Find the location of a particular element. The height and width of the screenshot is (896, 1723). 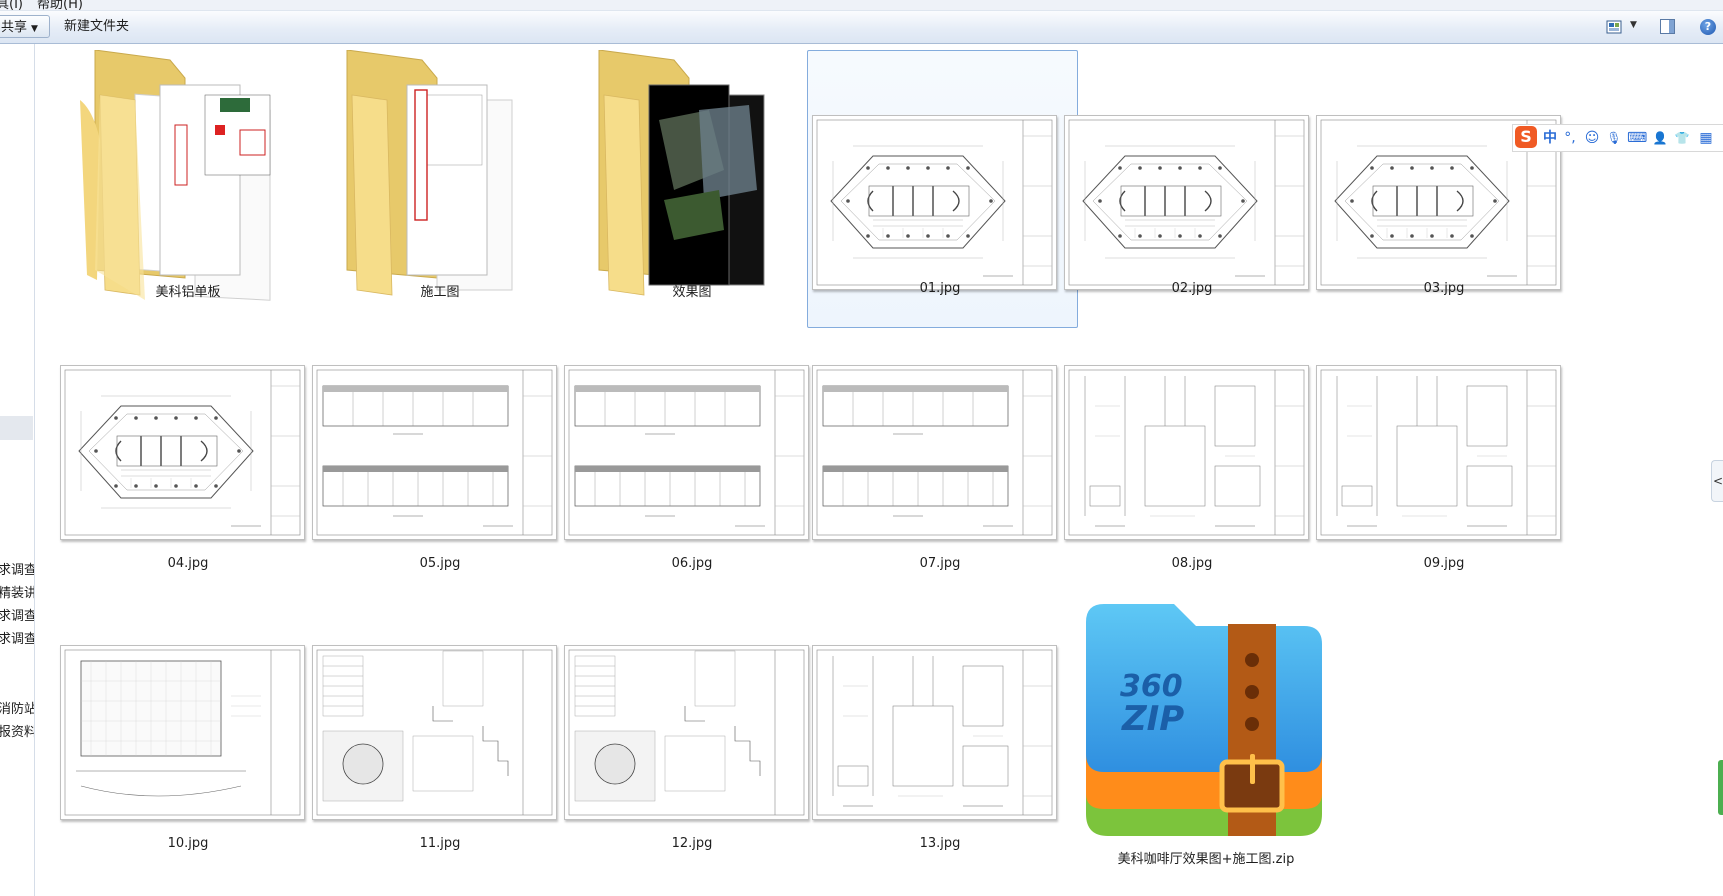

image-file-item: 03.jpg is located at coordinates (1444, 185).